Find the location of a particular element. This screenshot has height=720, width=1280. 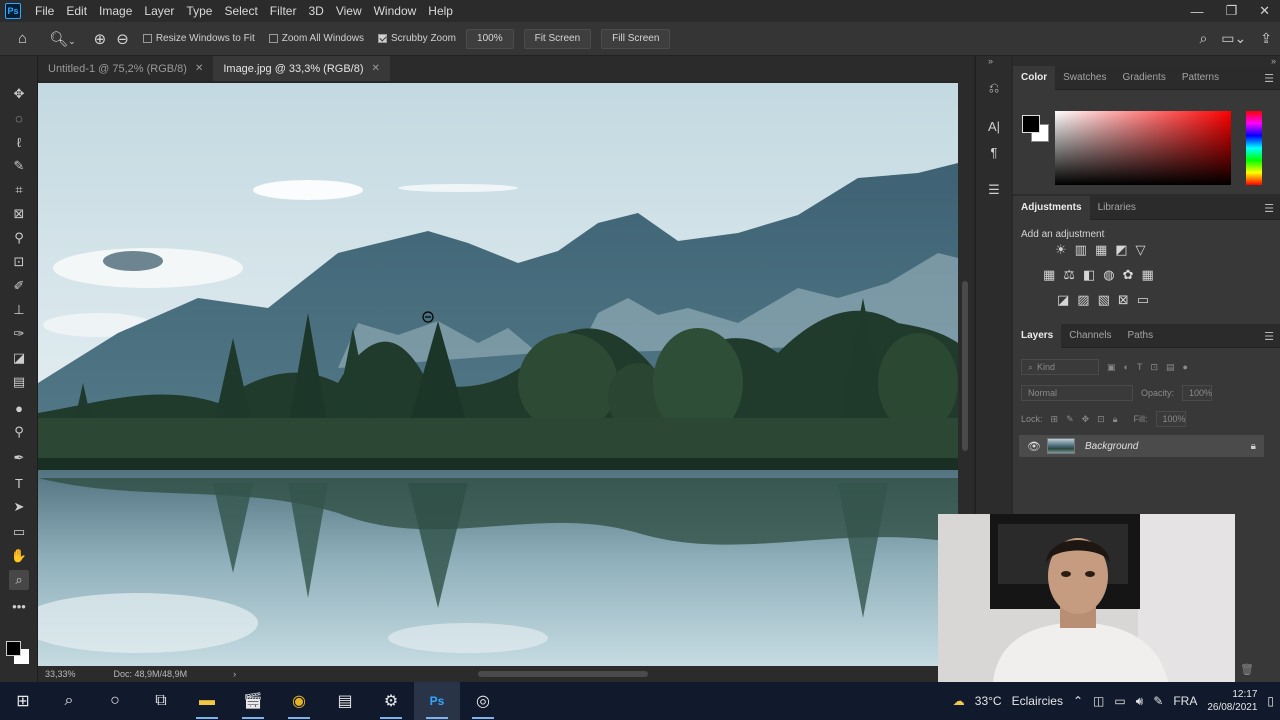

tab-image-jpg: Image.jpg @ 33,3% (RGB/8) ✕ is located at coordinates (301, 68).